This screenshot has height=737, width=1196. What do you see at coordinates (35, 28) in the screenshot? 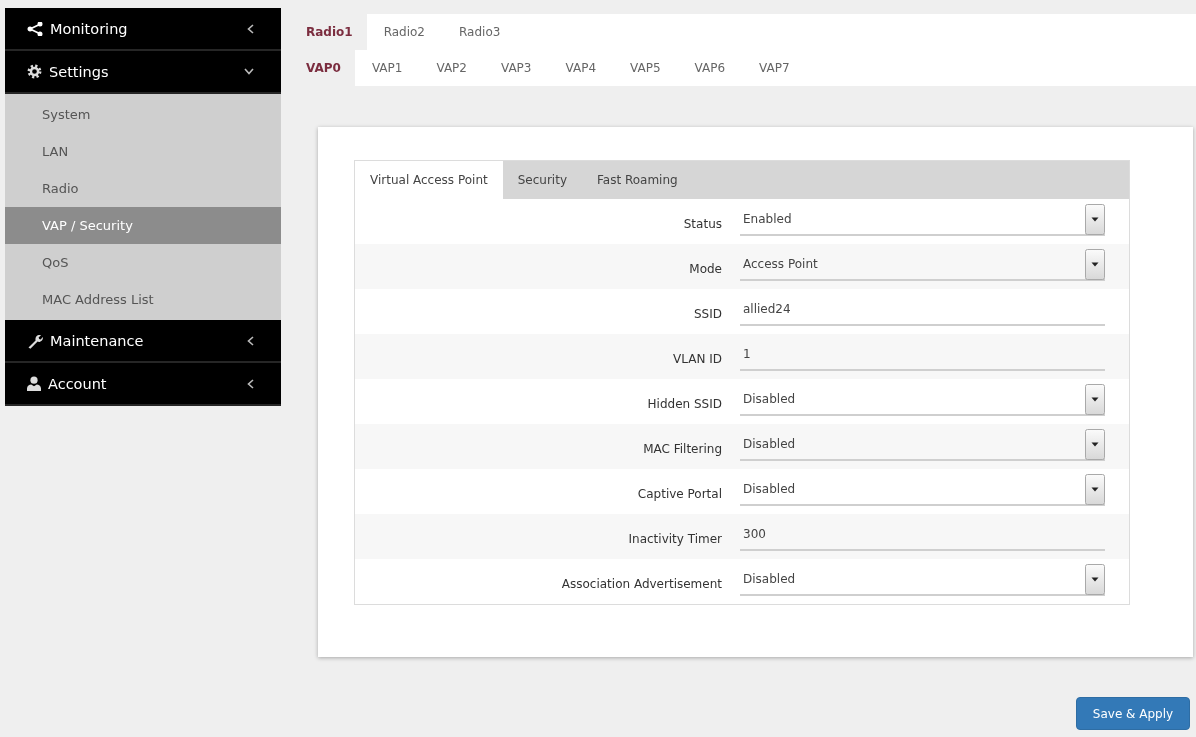
I see `share-icon` at bounding box center [35, 28].